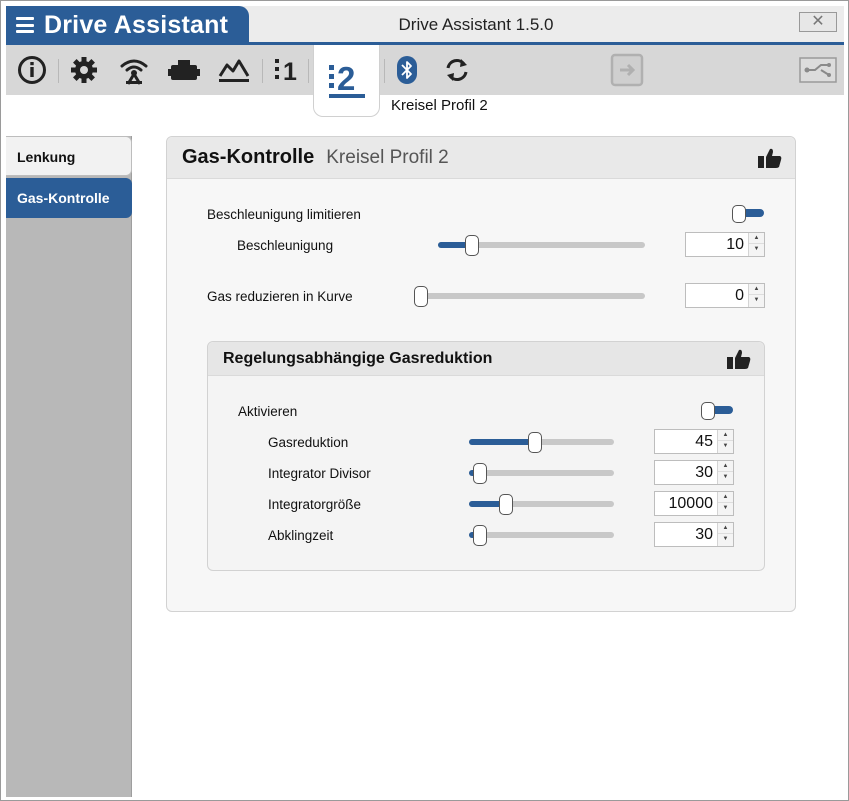  I want to click on sidebar-item-gas-kontrolle: Gas-Kontrolle, so click(69, 198).